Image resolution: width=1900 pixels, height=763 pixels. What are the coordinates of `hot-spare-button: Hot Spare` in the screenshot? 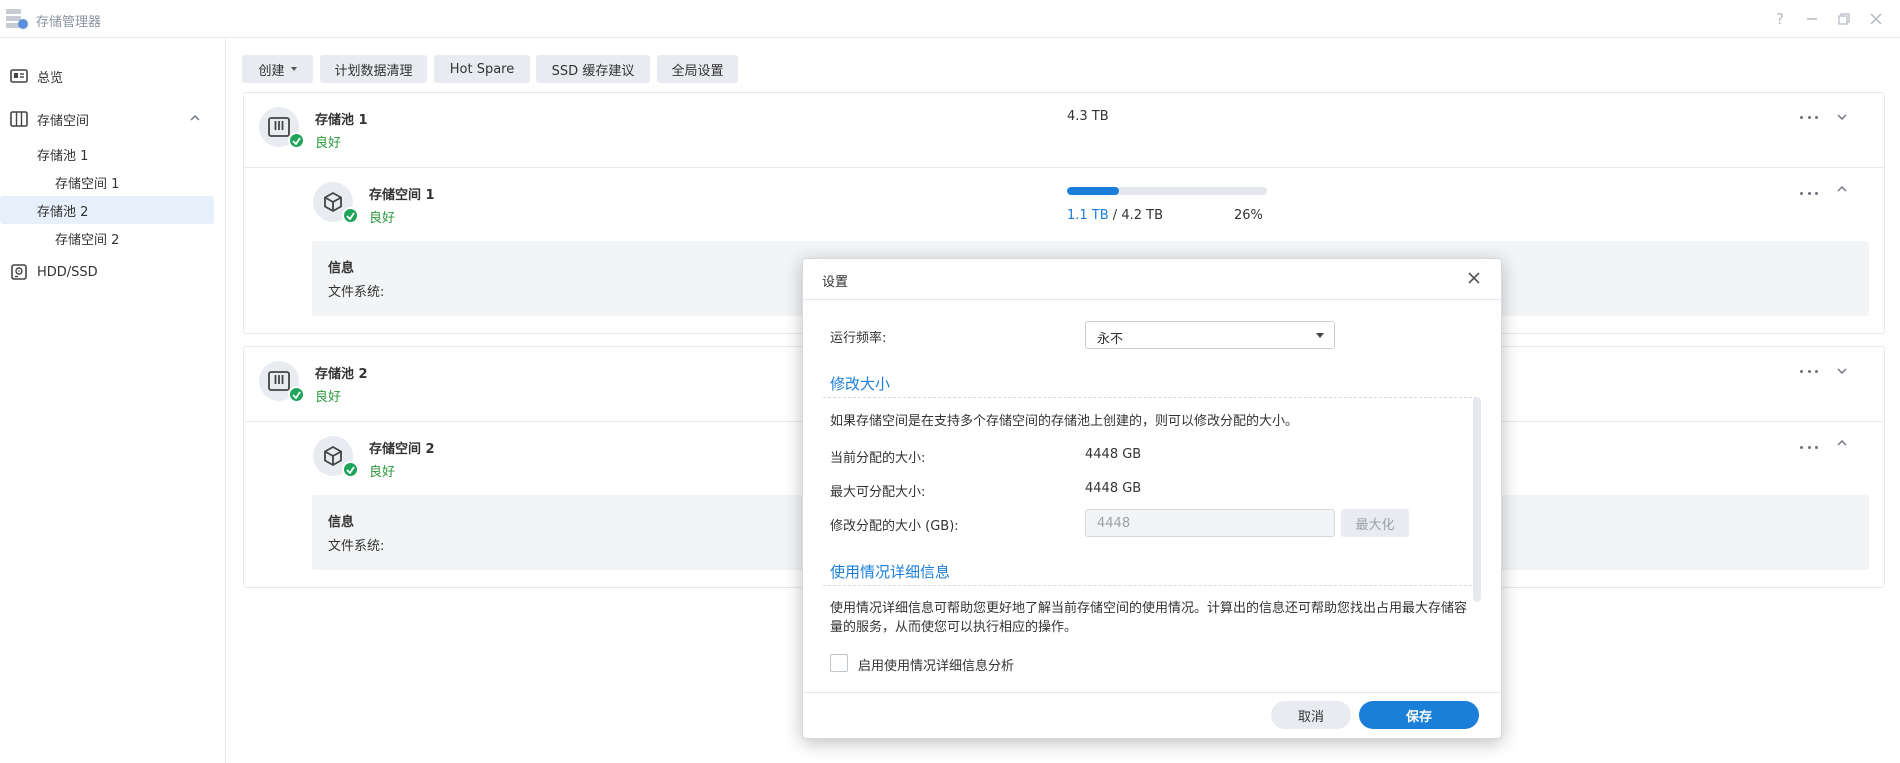 It's located at (482, 69).